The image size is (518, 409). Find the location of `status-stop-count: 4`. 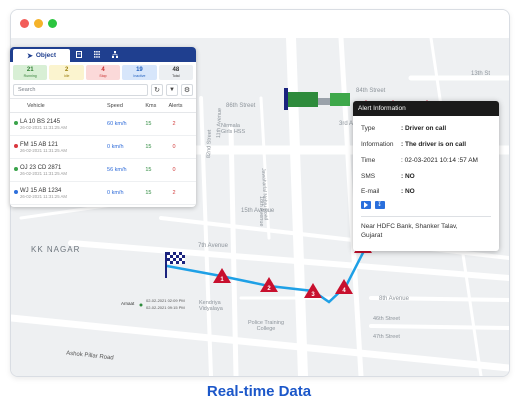

status-stop-count: 4 is located at coordinates (103, 70).